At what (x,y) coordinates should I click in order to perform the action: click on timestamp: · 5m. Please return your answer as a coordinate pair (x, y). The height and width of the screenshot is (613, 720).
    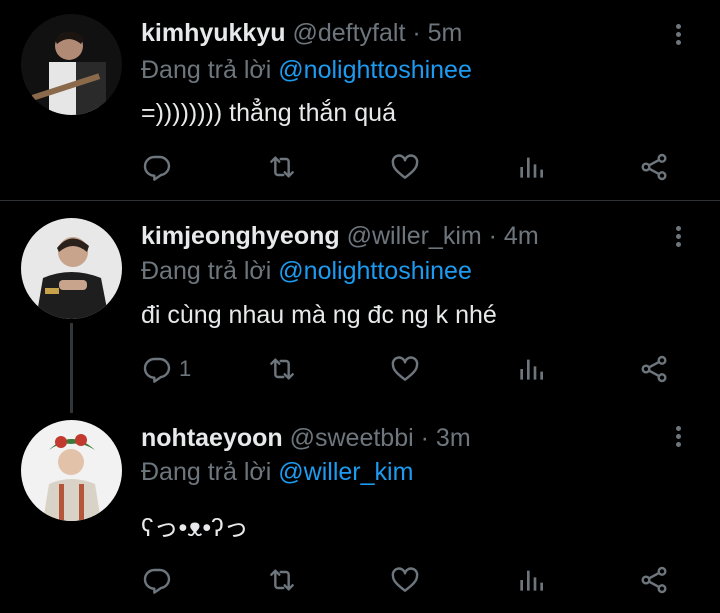
    Looking at the image, I should click on (437, 33).